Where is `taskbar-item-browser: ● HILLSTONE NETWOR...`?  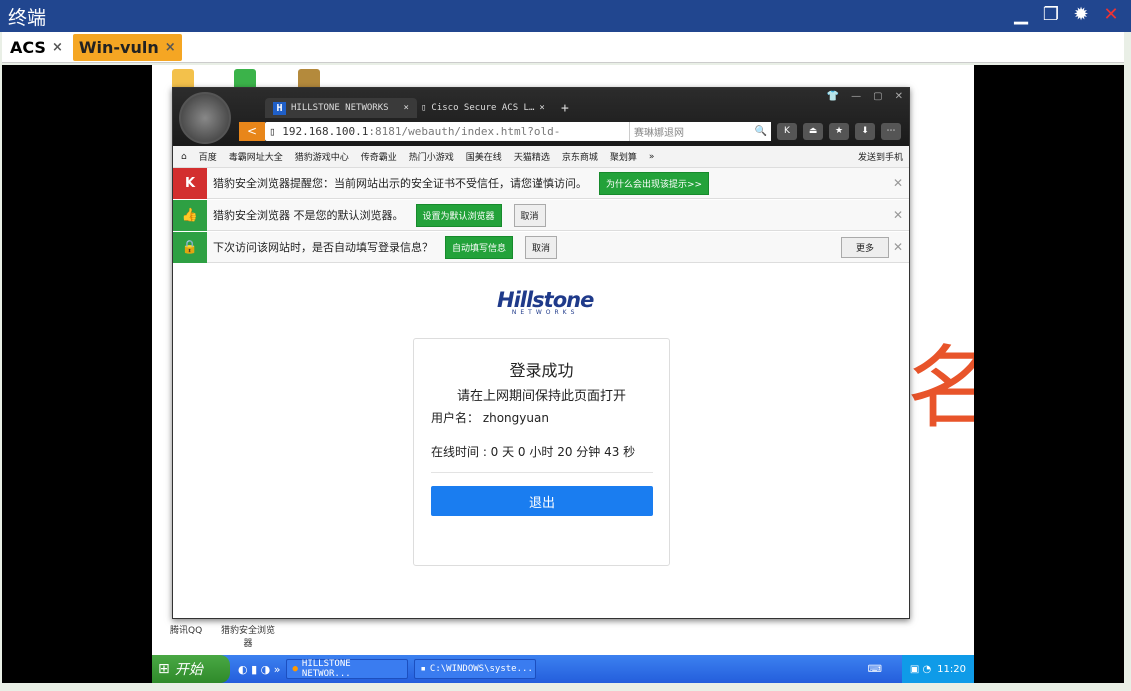 taskbar-item-browser: ● HILLSTONE NETWOR... is located at coordinates (347, 669).